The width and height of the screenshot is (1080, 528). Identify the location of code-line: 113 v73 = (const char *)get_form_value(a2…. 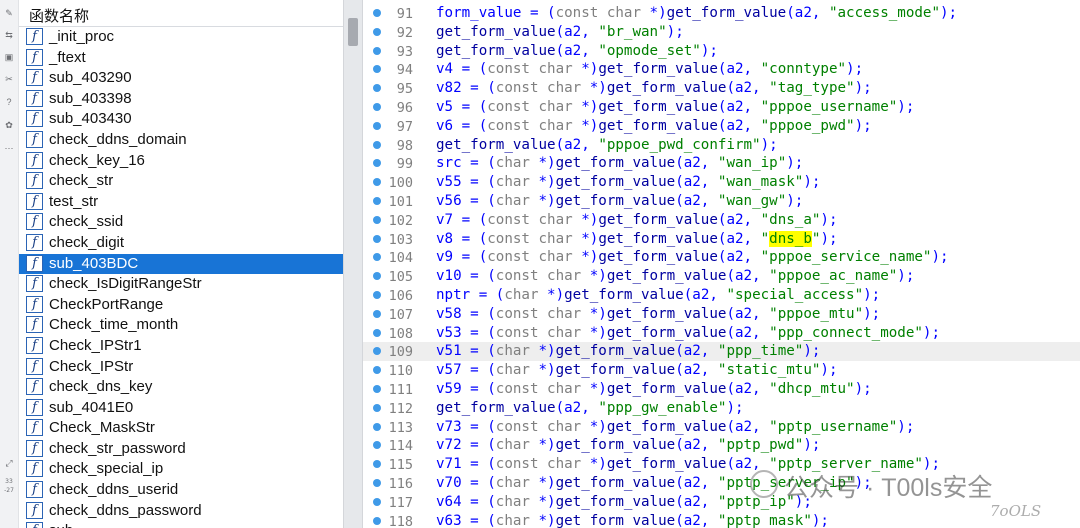
(721, 427).